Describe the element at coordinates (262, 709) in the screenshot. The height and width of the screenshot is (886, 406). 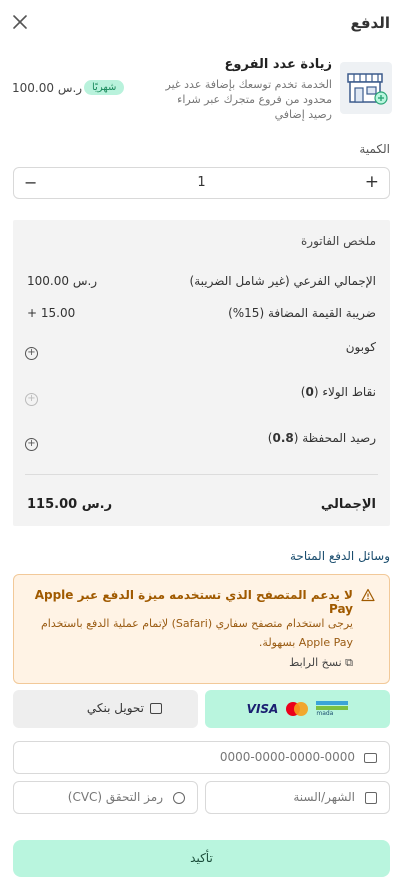
I see `visa-logo: VISA` at that location.